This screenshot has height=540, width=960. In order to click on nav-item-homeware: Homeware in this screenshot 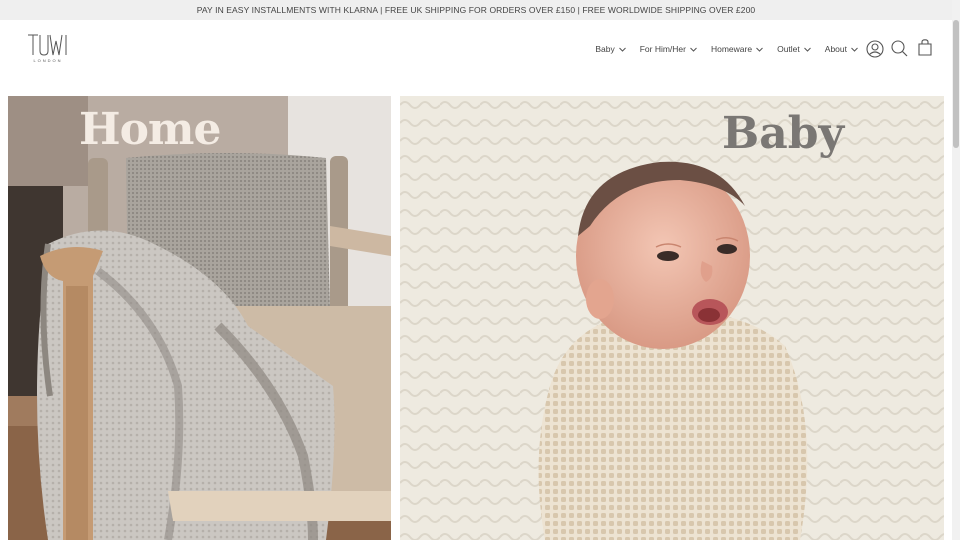, I will do `click(737, 49)`.